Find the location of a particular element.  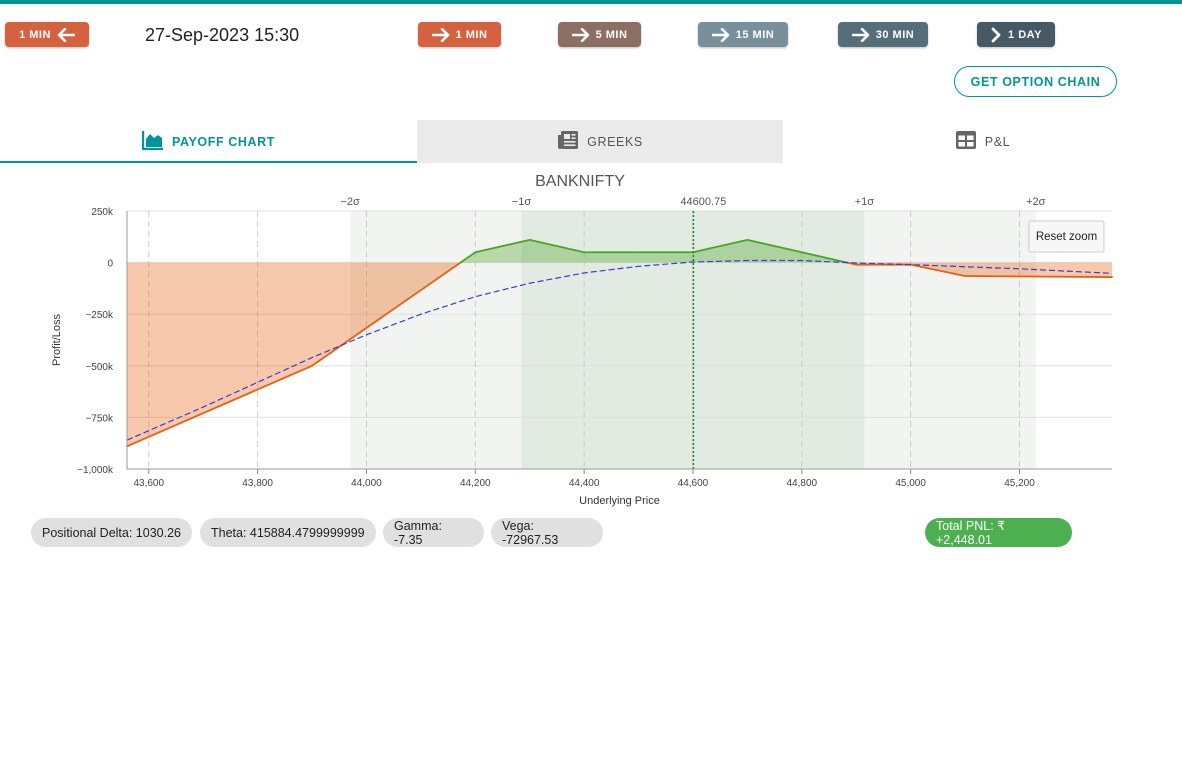

x-tick-label: 44,400 is located at coordinates (584, 483).